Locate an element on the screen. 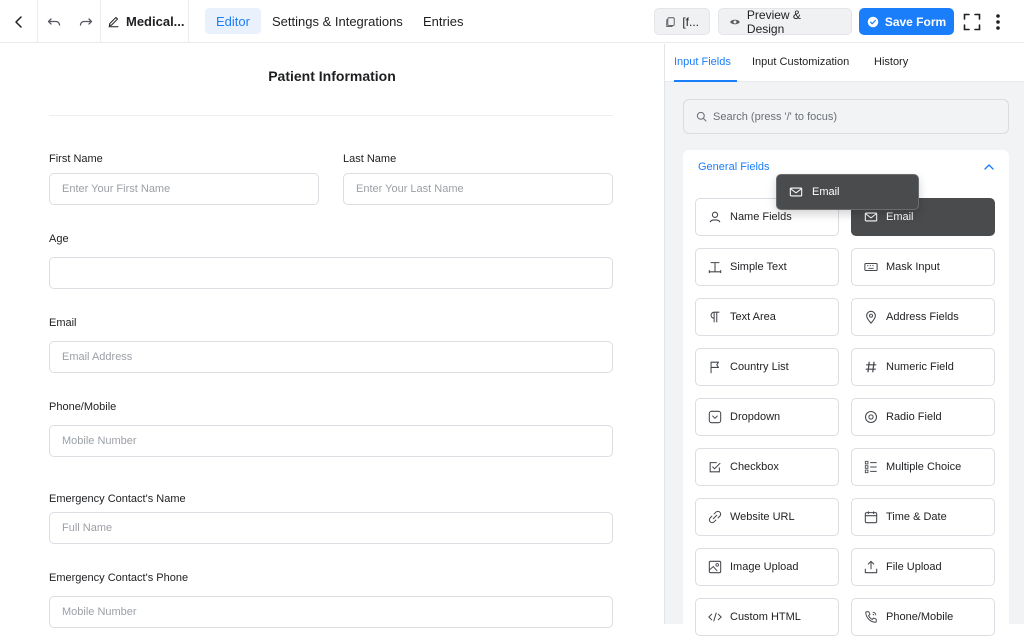 Image resolution: width=1024 pixels, height=636 pixels. field-tile-simple-text: Simple Text is located at coordinates (767, 267).